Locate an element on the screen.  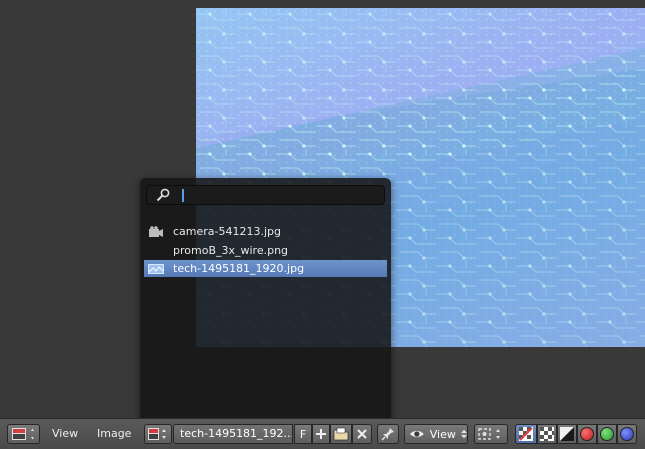
header-bar: View Image tech-1495181_192... F View is located at coordinates (322, 433).